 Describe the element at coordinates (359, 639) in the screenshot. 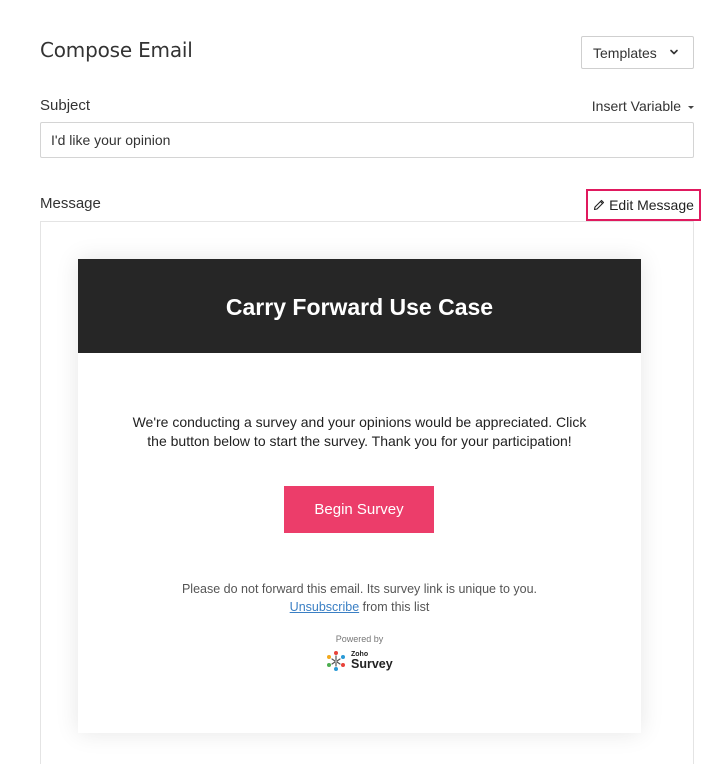

I see `powered-by-label: Powered by` at that location.